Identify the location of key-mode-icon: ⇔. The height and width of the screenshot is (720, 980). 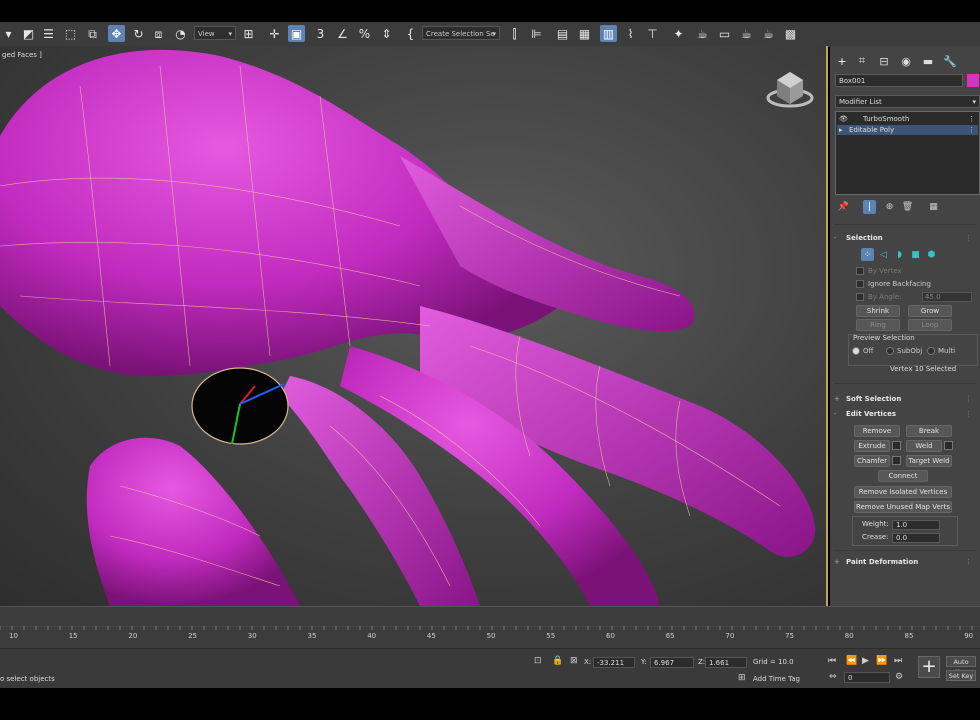
(833, 677).